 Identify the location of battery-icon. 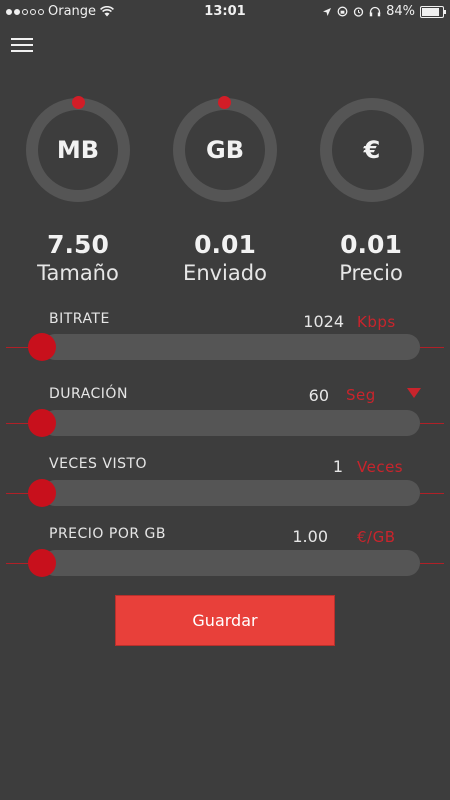
(433, 11).